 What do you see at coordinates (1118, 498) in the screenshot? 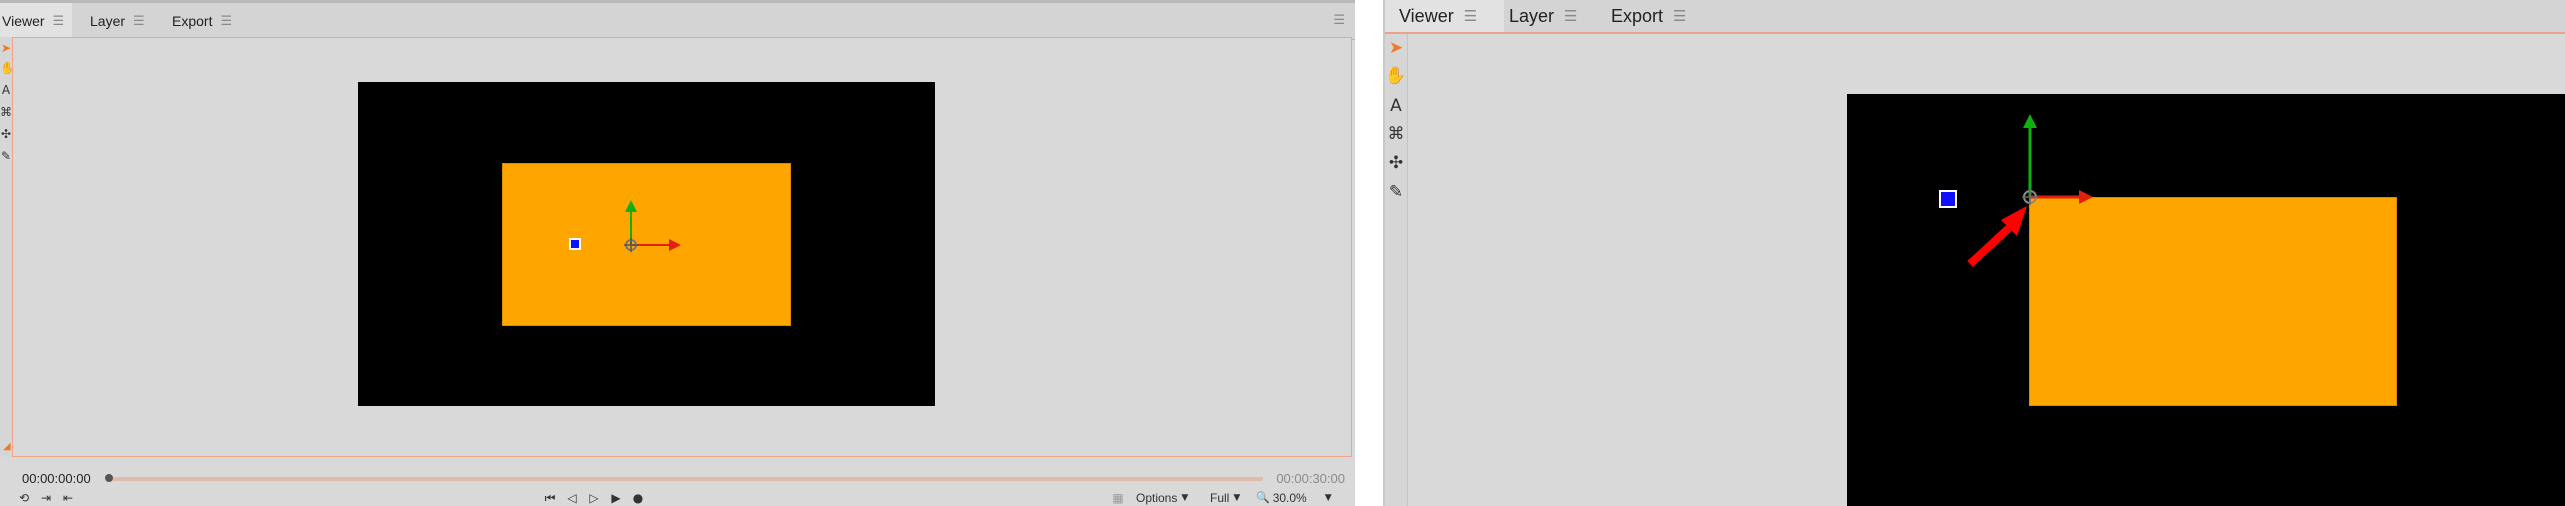
I see `grid-toggle-icon: ▦` at bounding box center [1118, 498].